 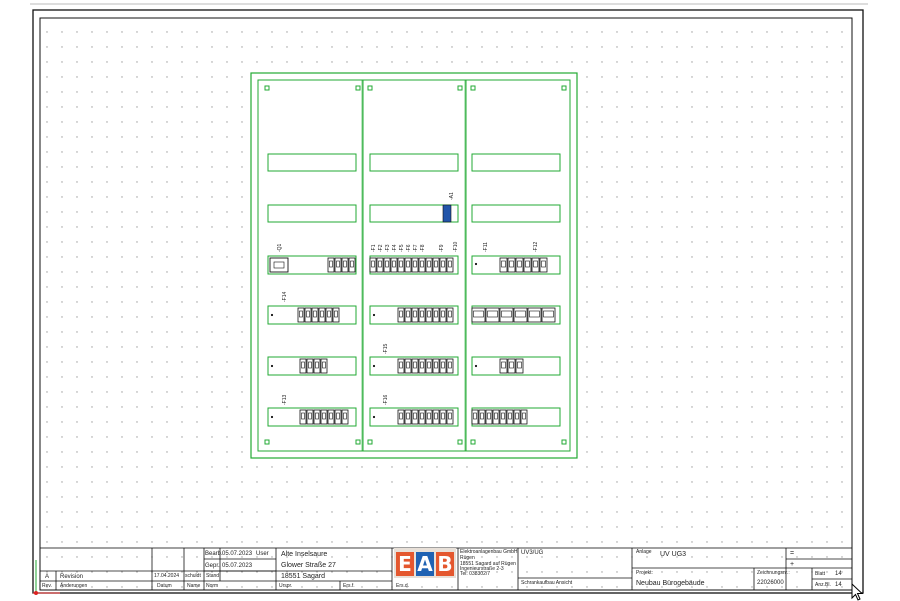 I want to click on revision-letter: A, so click(x=47, y=577).